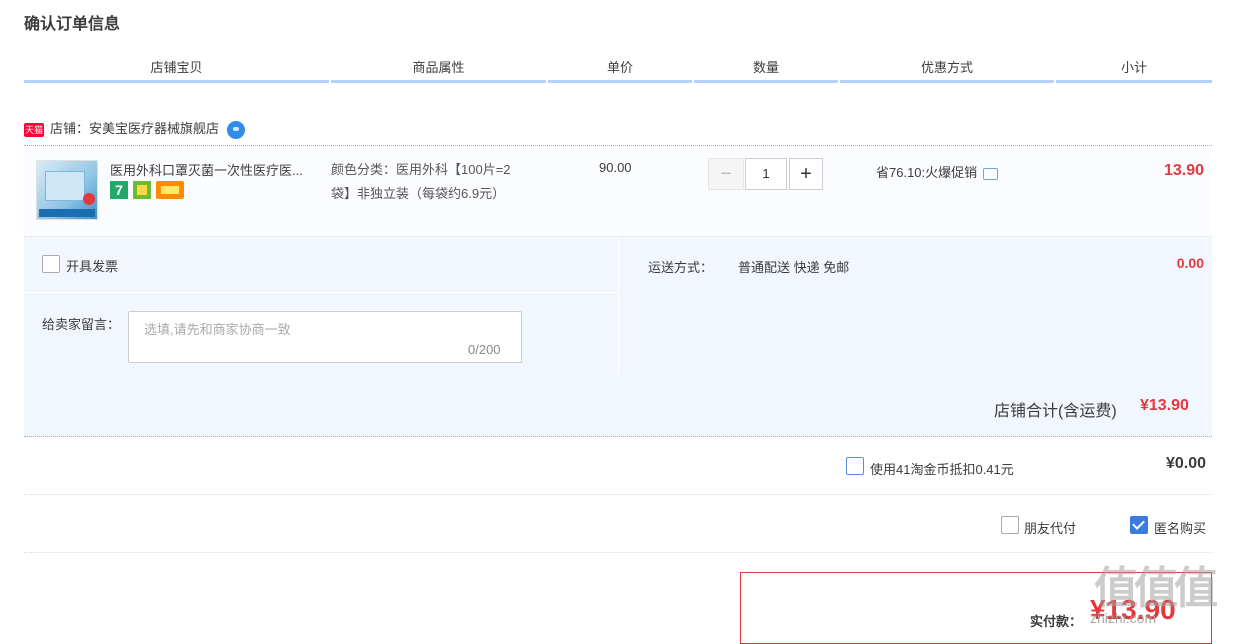 This screenshot has height=644, width=1241. I want to click on table-header: 店铺宝贝 商品属性 单价 数量 优惠方式 小计, so click(618, 70).